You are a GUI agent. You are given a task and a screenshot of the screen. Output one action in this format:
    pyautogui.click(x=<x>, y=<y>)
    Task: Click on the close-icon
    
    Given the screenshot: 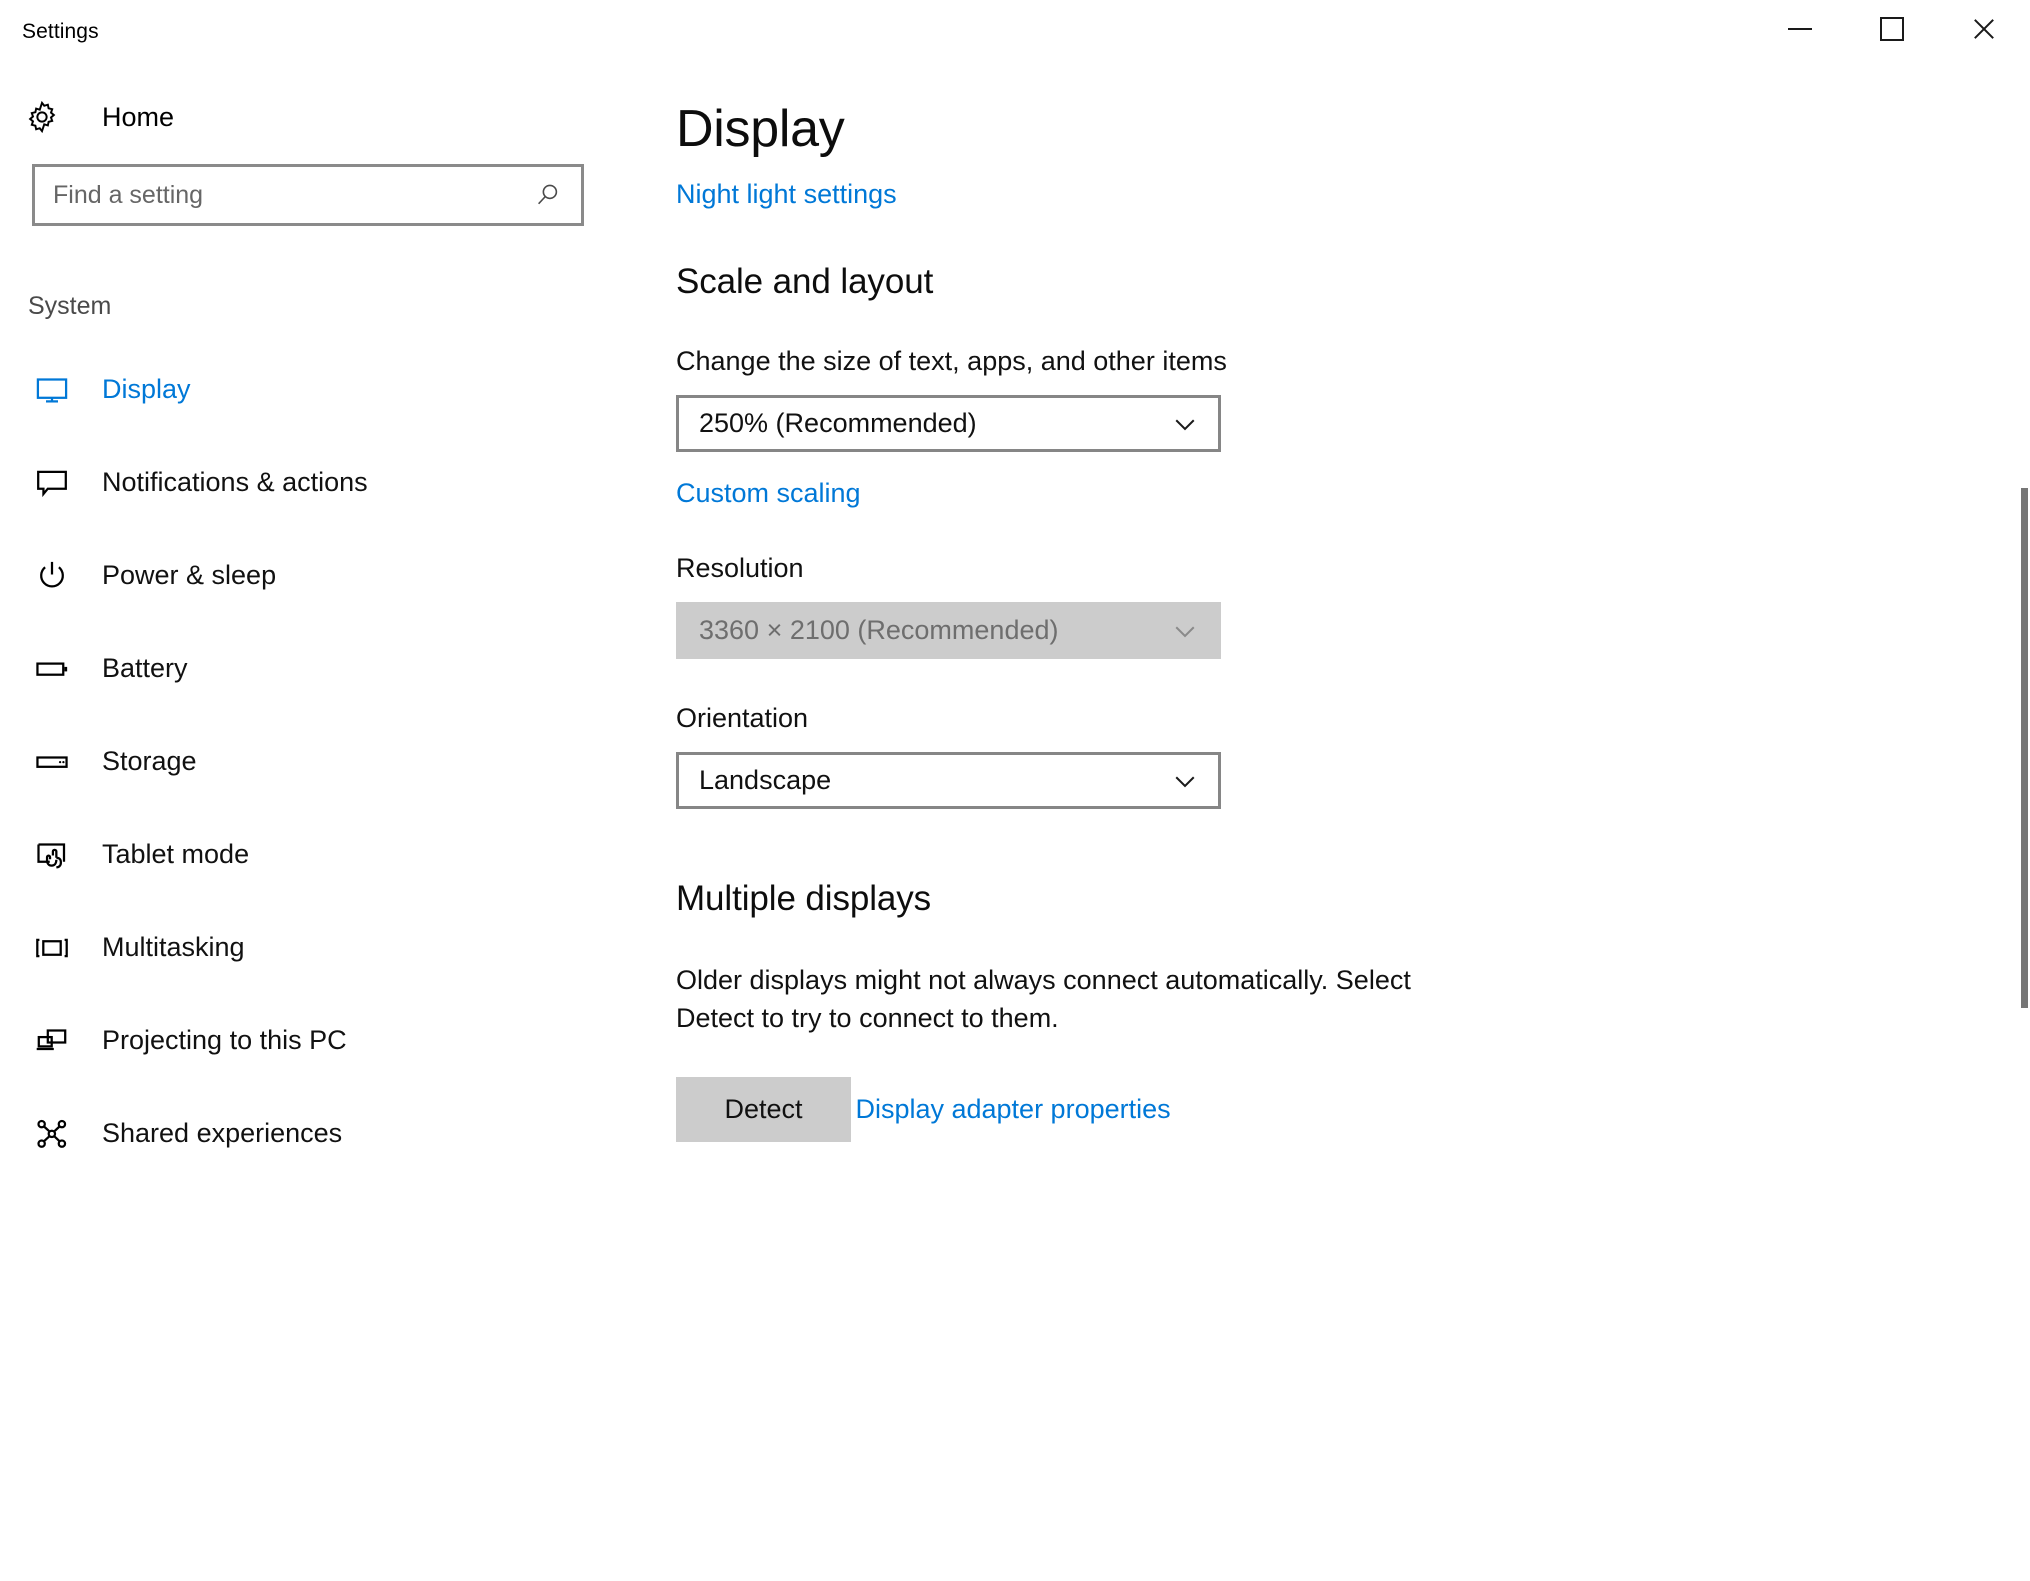 What is the action you would take?
    pyautogui.click(x=1984, y=29)
    